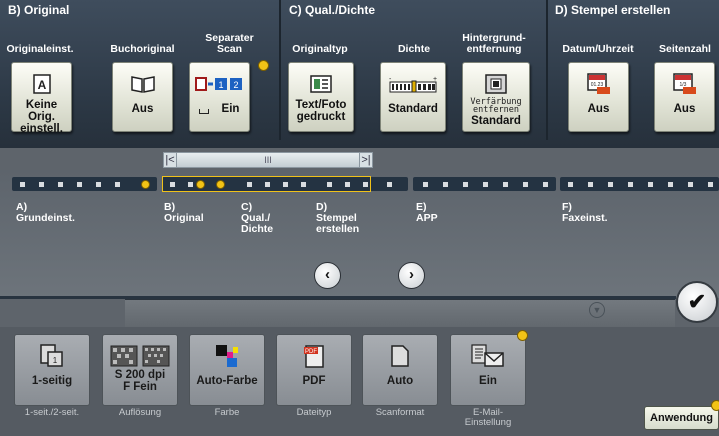 This screenshot has height=436, width=719. I want to click on col-label-separater: Separater Scan, so click(229, 43).